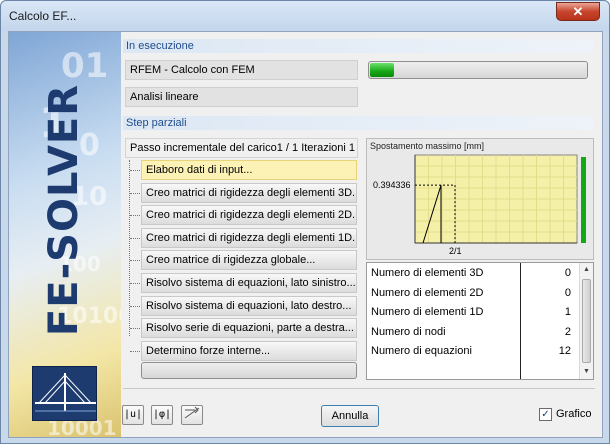  I want to click on stat-value: 2, so click(567, 331).